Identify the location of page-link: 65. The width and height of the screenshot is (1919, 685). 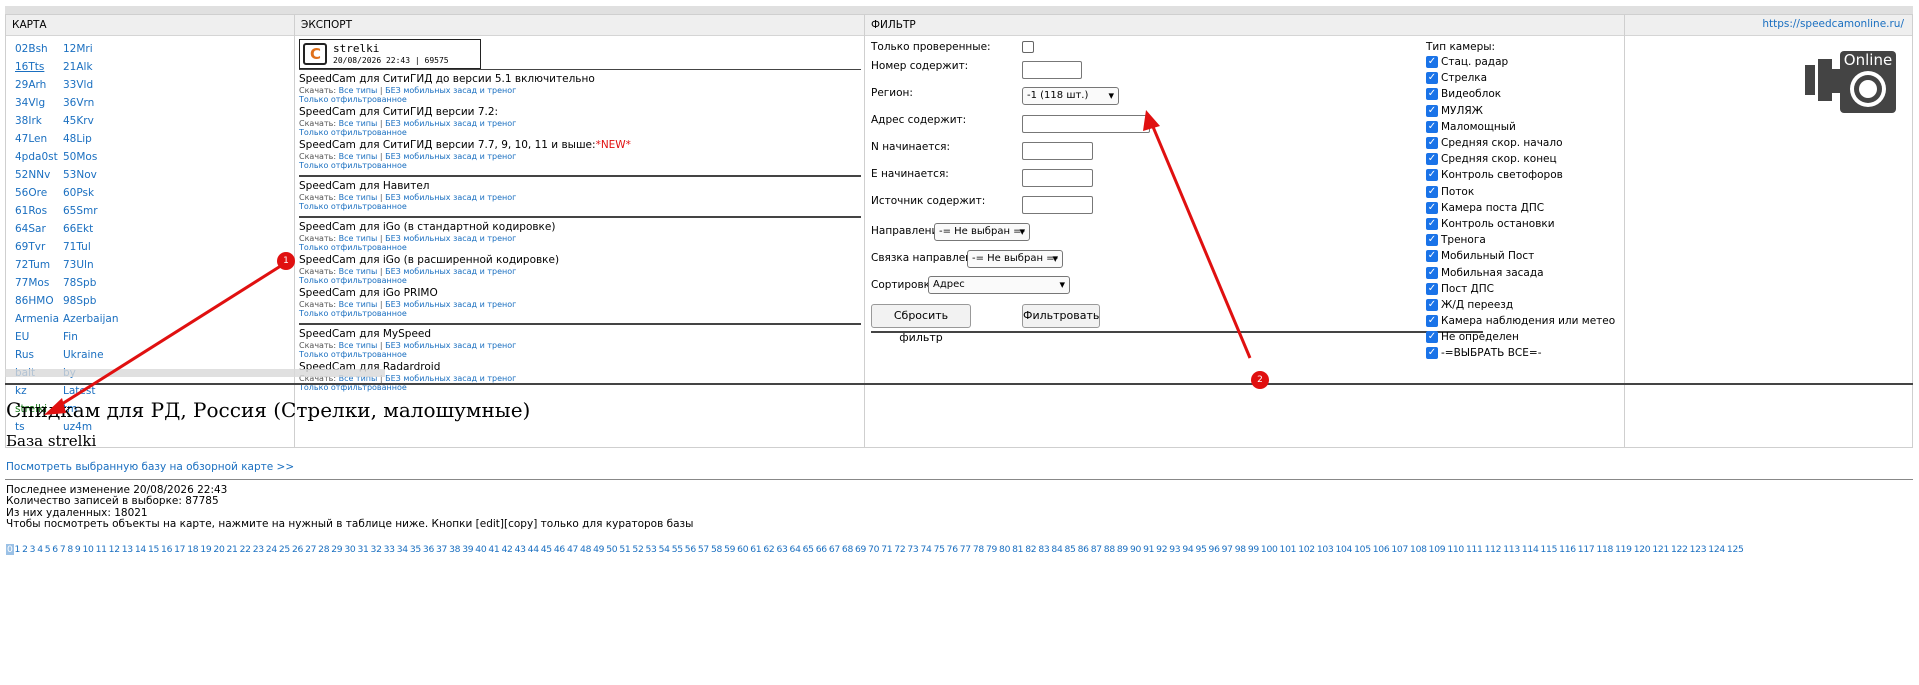
(808, 549).